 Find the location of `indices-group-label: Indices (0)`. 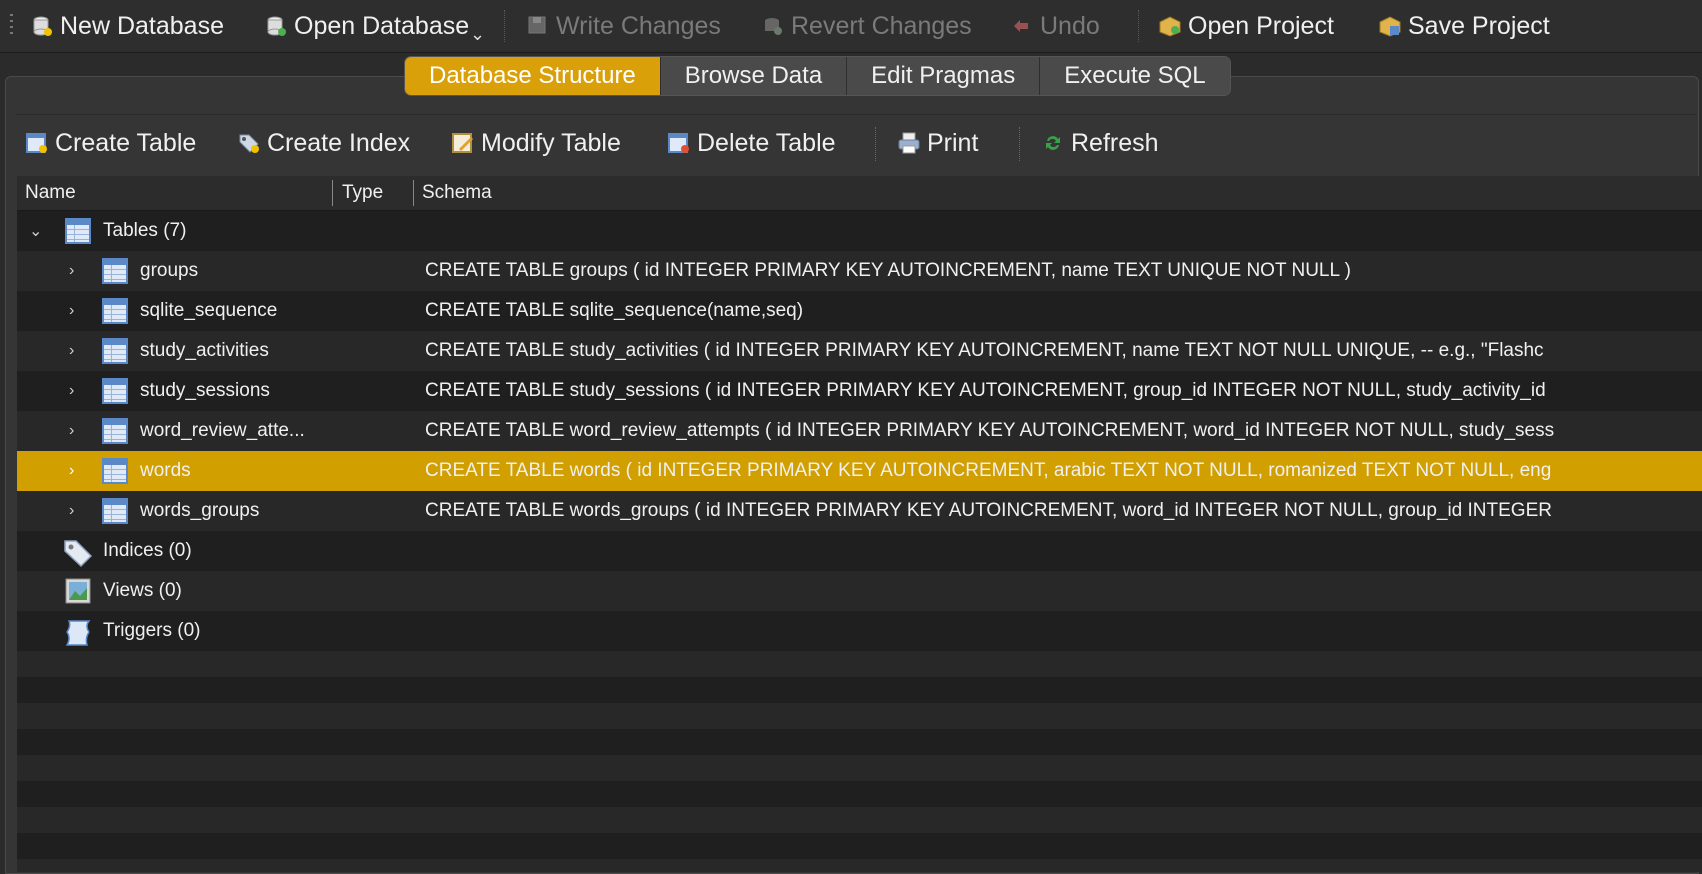

indices-group-label: Indices (0) is located at coordinates (147, 550).